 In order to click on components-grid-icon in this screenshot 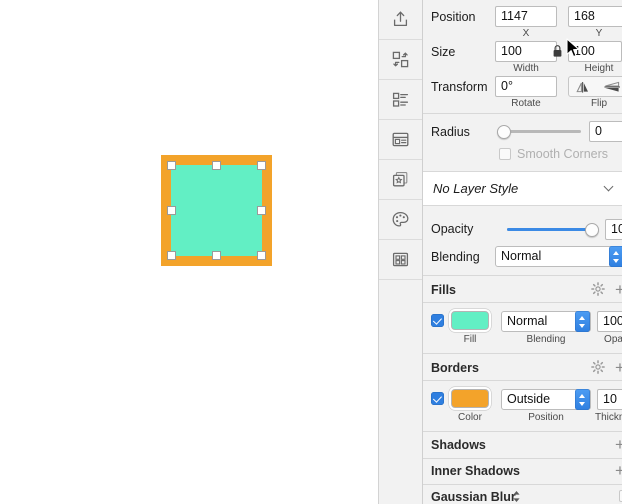, I will do `click(400, 259)`.